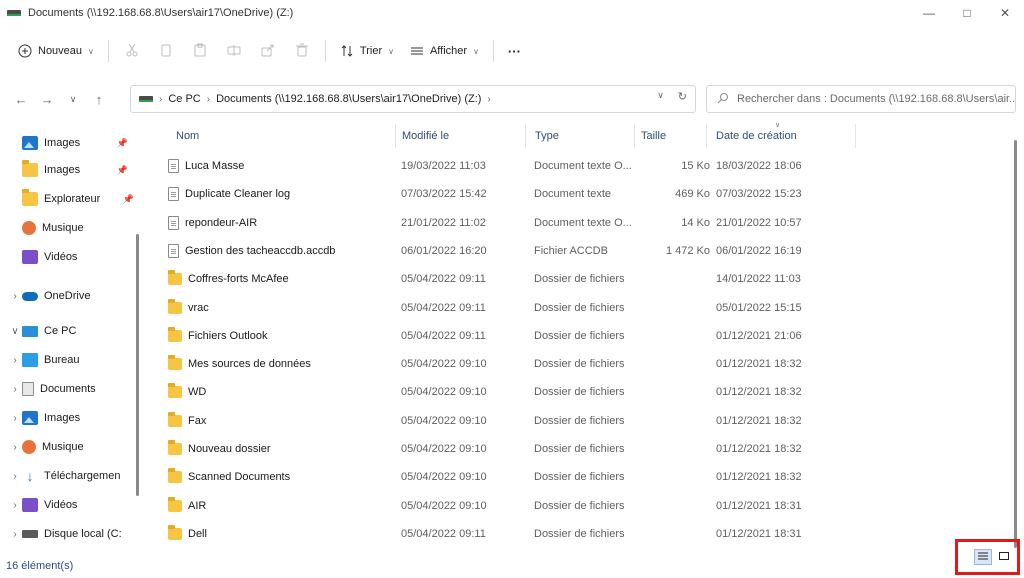  I want to click on maximize-button: □, so click(967, 13).